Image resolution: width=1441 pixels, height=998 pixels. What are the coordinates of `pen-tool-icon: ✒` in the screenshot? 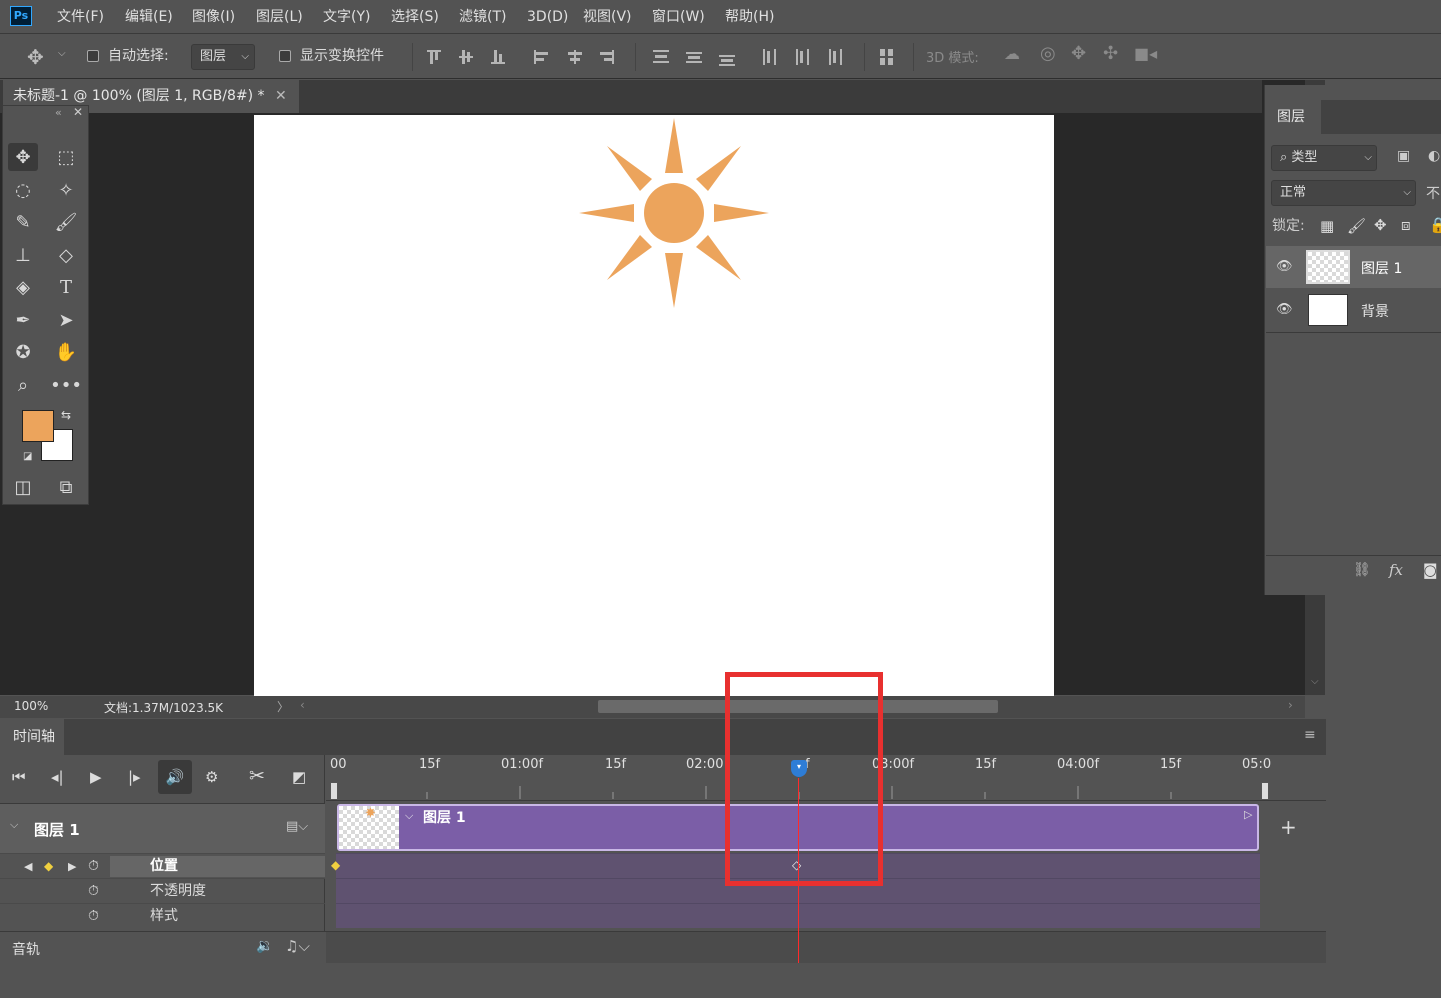 It's located at (23, 320).